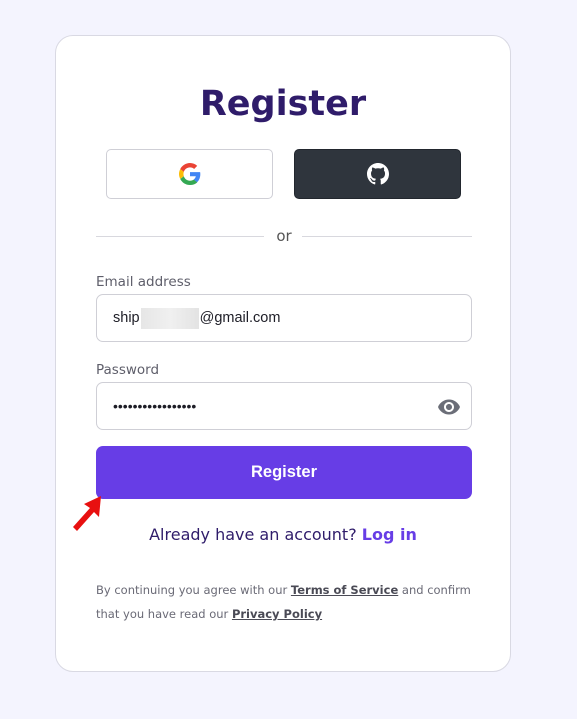  Describe the element at coordinates (253, 534) in the screenshot. I see `login-prompt-text: Already have an account?` at that location.